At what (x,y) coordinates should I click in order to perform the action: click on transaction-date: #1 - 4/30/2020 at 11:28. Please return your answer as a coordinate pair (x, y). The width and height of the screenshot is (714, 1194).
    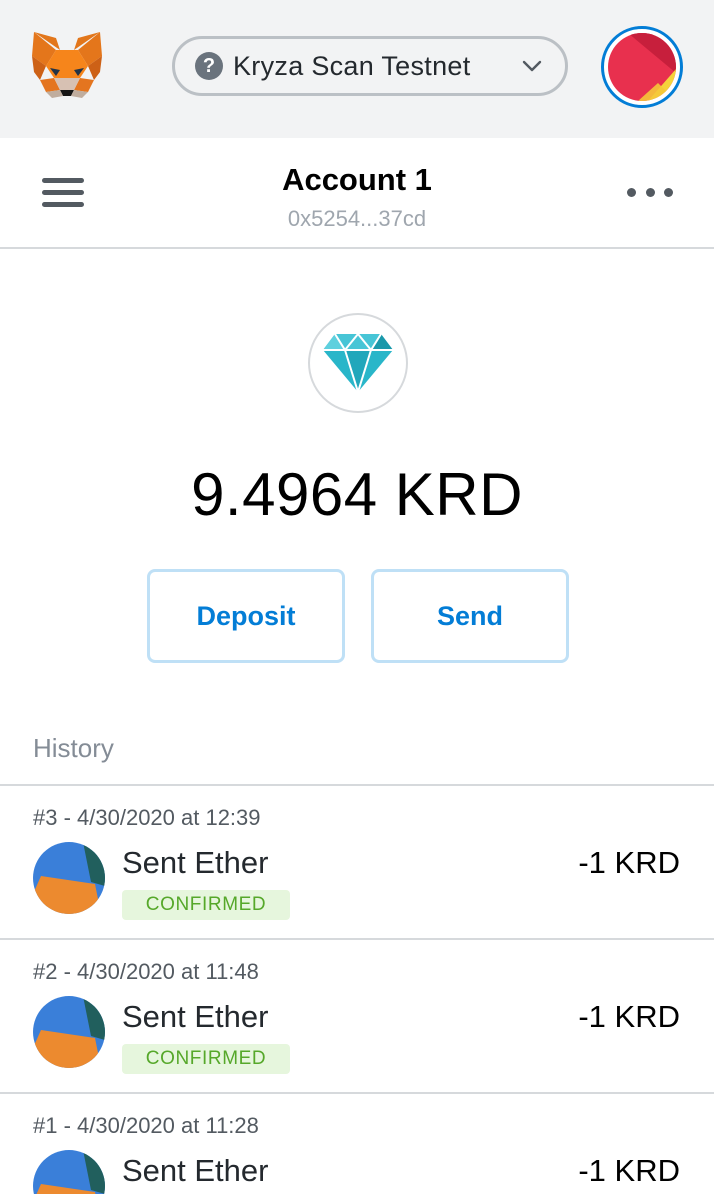
    Looking at the image, I should click on (146, 1125).